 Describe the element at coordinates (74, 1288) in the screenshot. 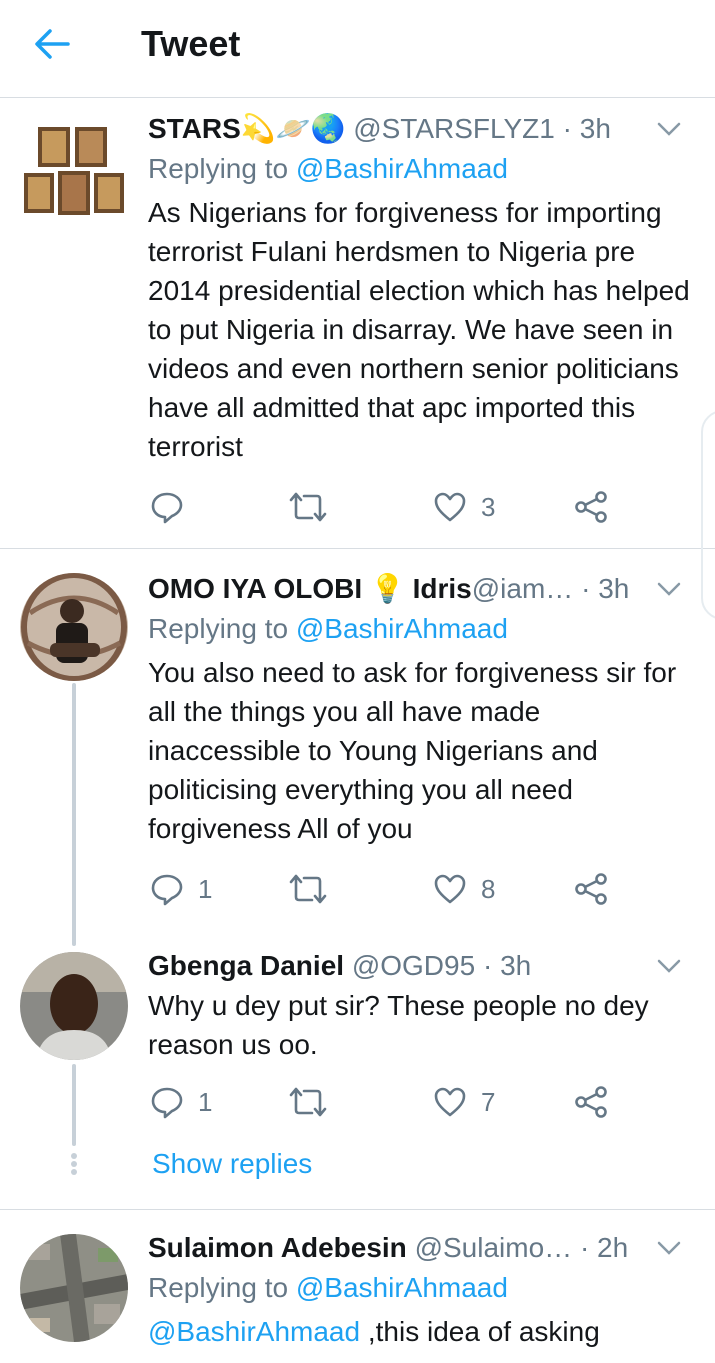

I see `avatar-sulaimon-adebesin` at that location.